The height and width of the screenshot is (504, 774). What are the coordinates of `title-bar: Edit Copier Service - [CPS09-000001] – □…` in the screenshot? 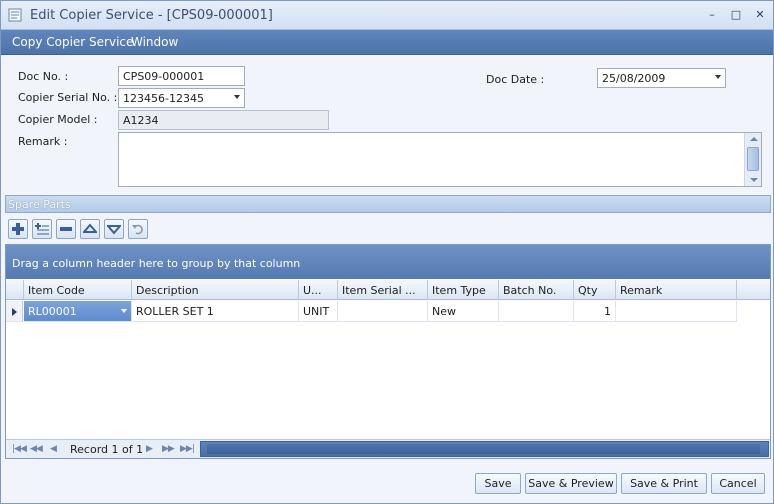 It's located at (387, 15).